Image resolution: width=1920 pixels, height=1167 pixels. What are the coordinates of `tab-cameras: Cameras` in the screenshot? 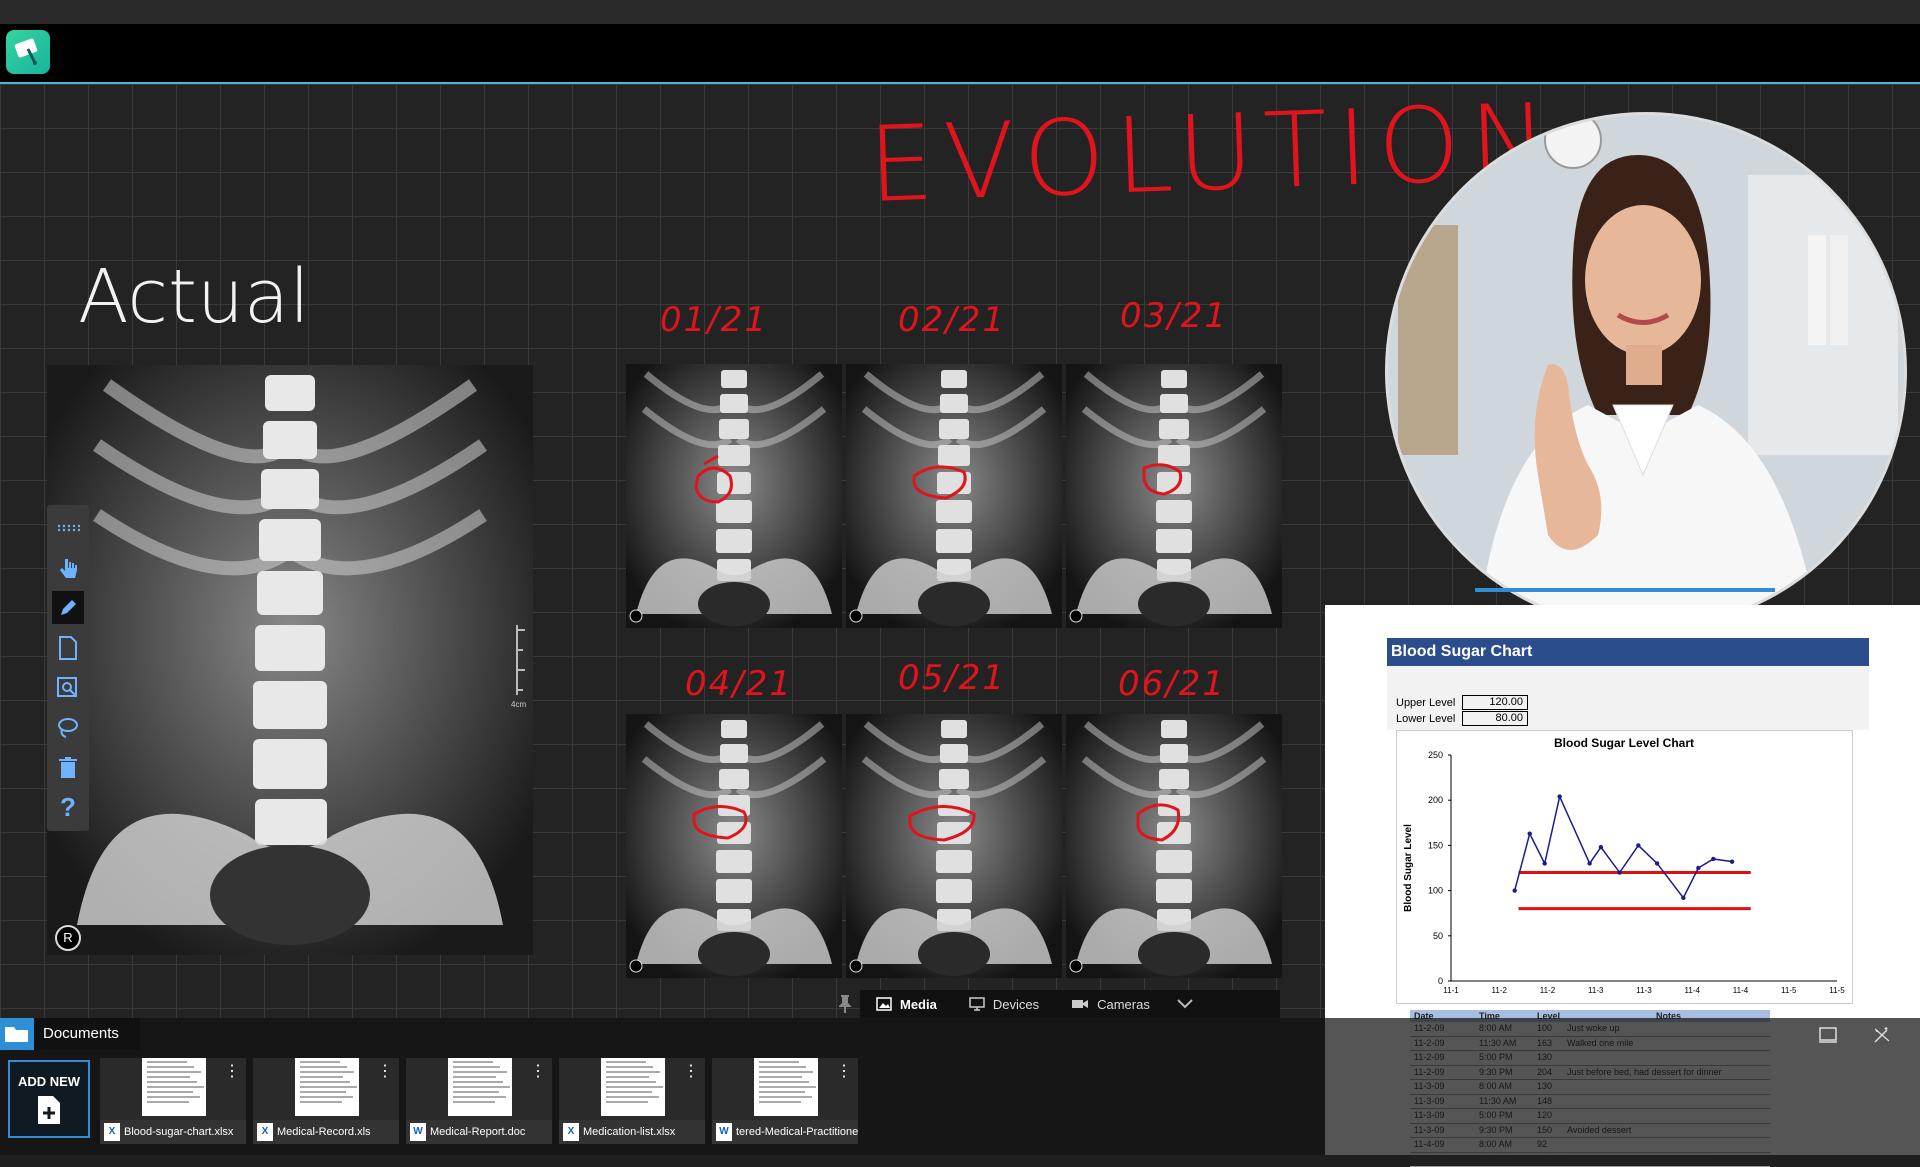 It's located at (1110, 1004).